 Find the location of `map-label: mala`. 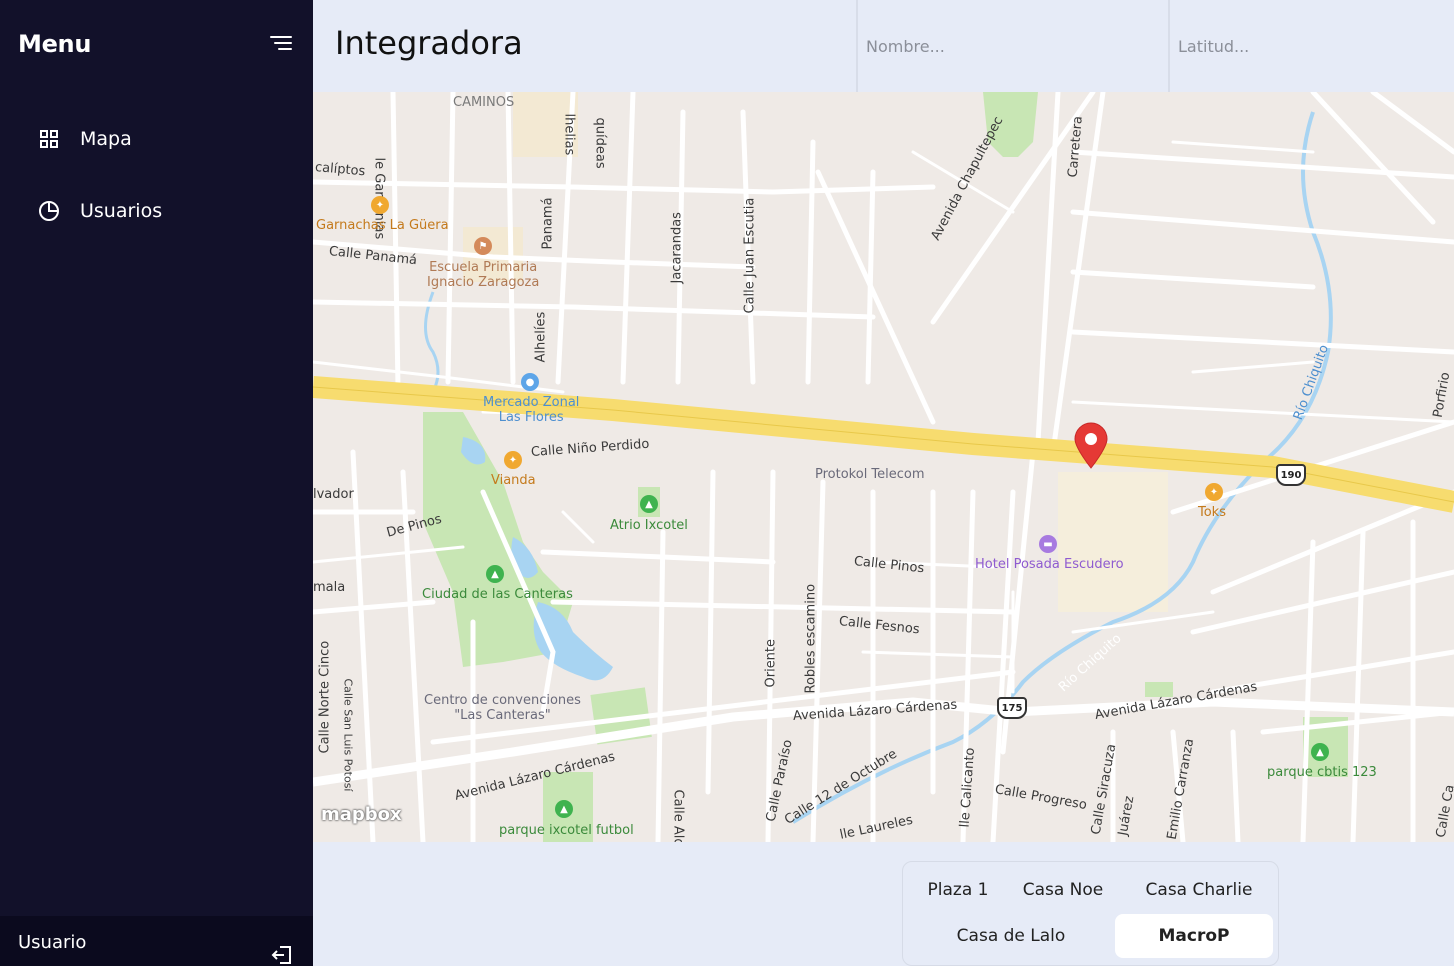

map-label: mala is located at coordinates (329, 587).